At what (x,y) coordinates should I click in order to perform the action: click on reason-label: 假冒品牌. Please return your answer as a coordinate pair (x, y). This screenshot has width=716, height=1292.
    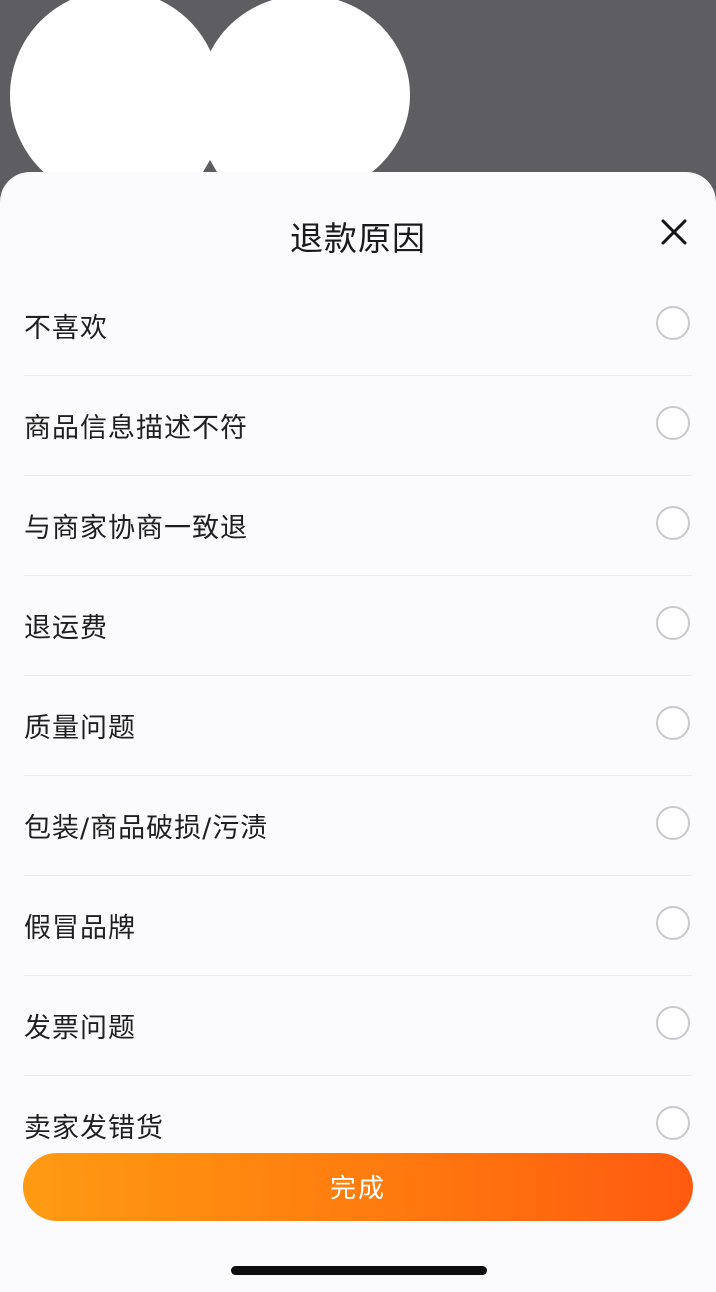
    Looking at the image, I should click on (80, 928).